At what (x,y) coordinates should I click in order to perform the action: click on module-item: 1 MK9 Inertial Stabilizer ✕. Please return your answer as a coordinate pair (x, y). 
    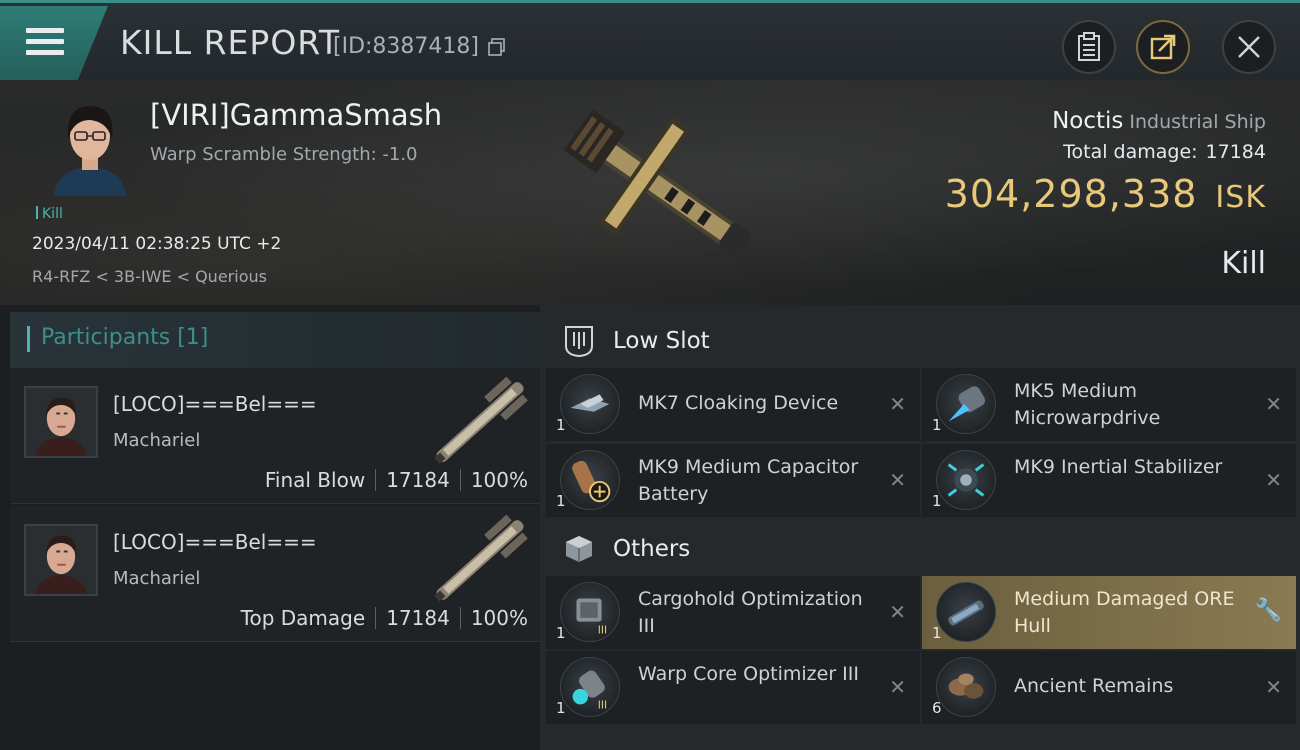
    Looking at the image, I should click on (1109, 480).